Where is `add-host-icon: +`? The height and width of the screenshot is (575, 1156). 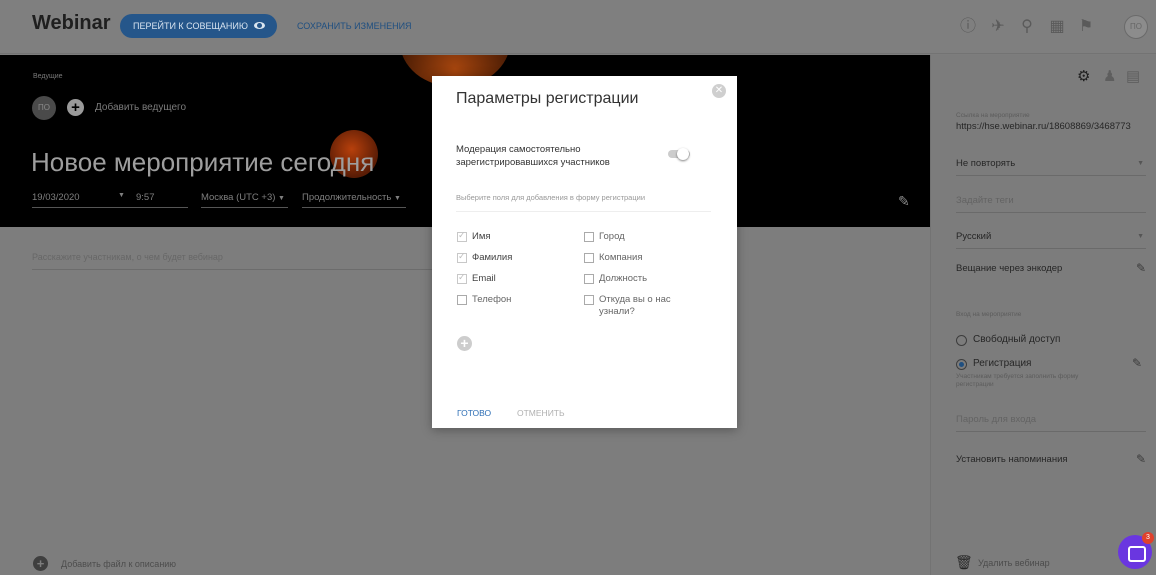
add-host-icon: + is located at coordinates (75, 107).